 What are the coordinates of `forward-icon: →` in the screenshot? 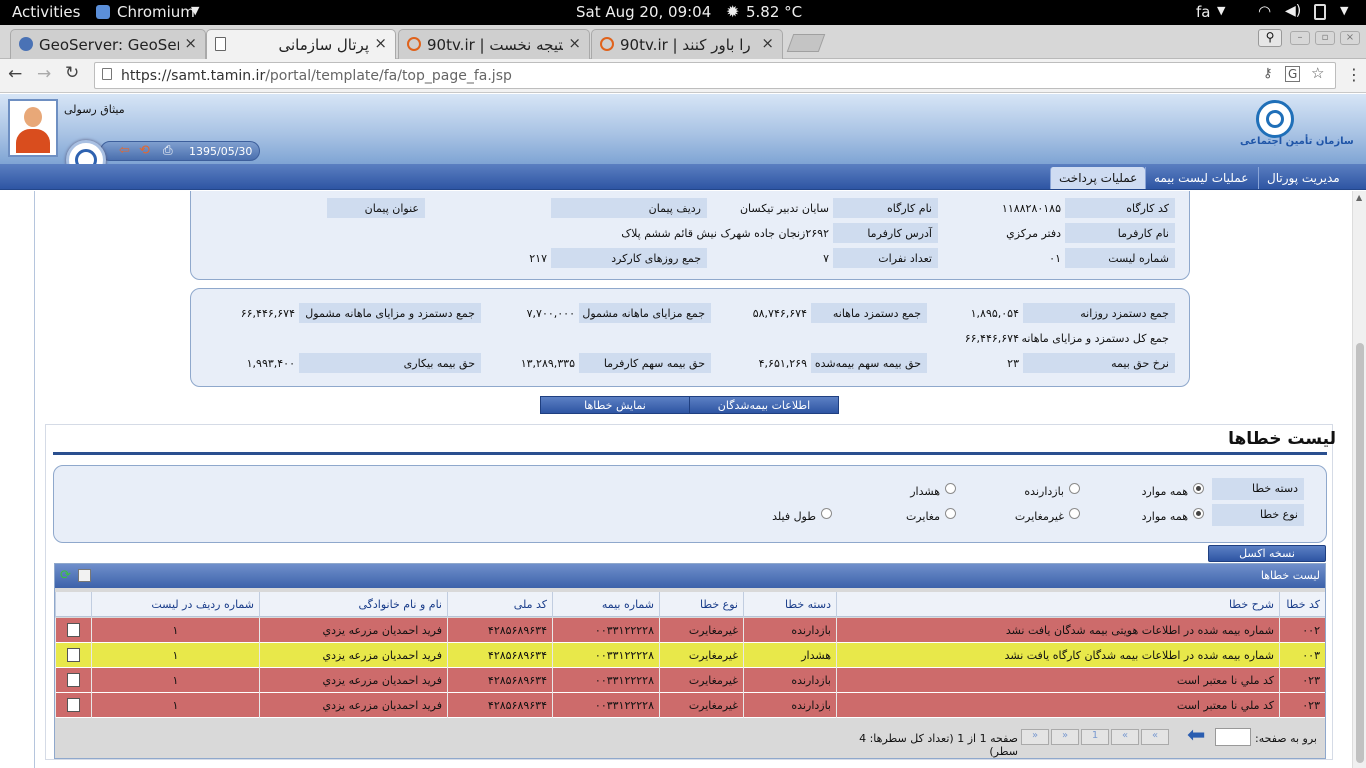 It's located at (44, 74).